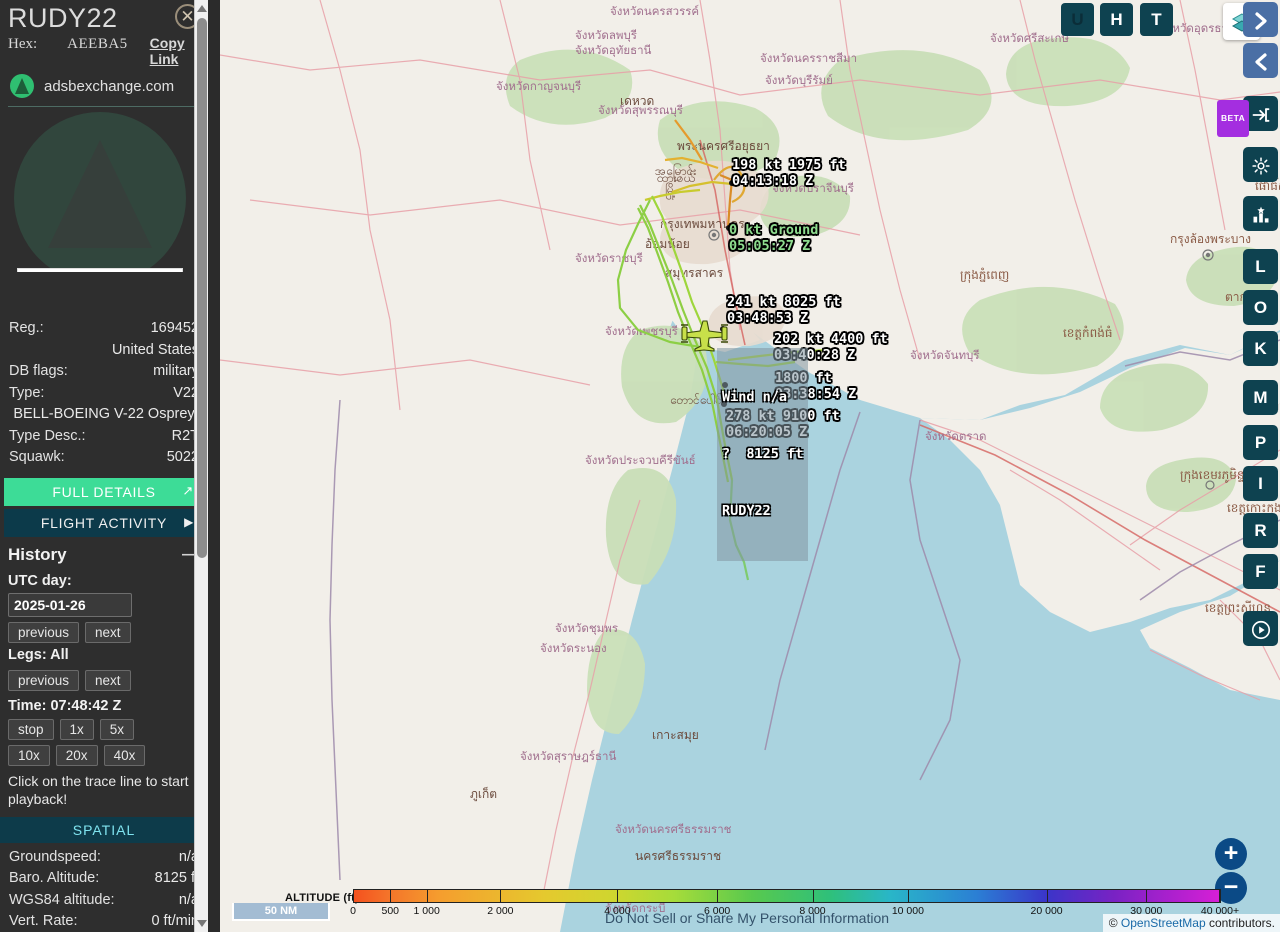 The width and height of the screenshot is (1280, 932). I want to click on info-value: 169452, so click(174, 328).